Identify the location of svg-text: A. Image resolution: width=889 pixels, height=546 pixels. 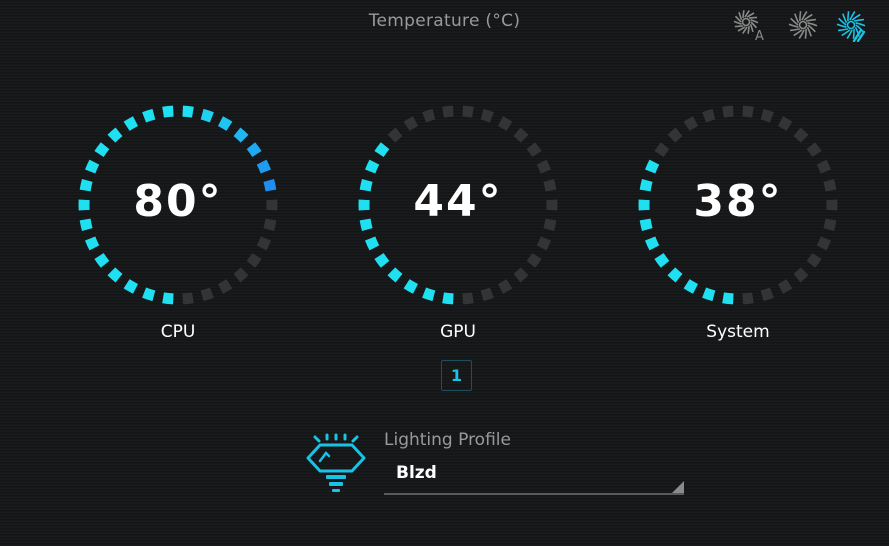
(759, 35).